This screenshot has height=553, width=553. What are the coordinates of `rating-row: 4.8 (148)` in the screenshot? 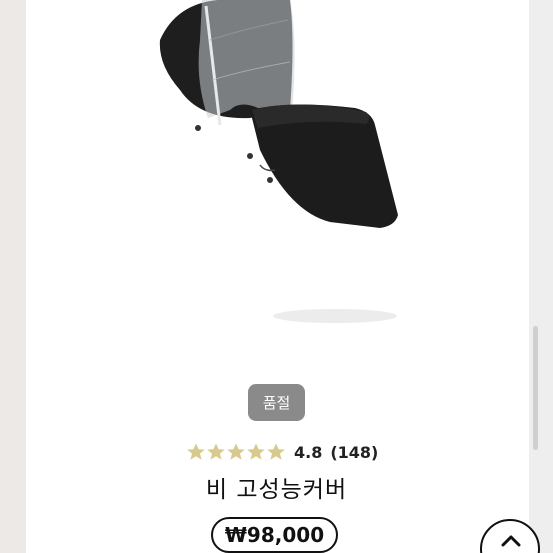 It's located at (282, 452).